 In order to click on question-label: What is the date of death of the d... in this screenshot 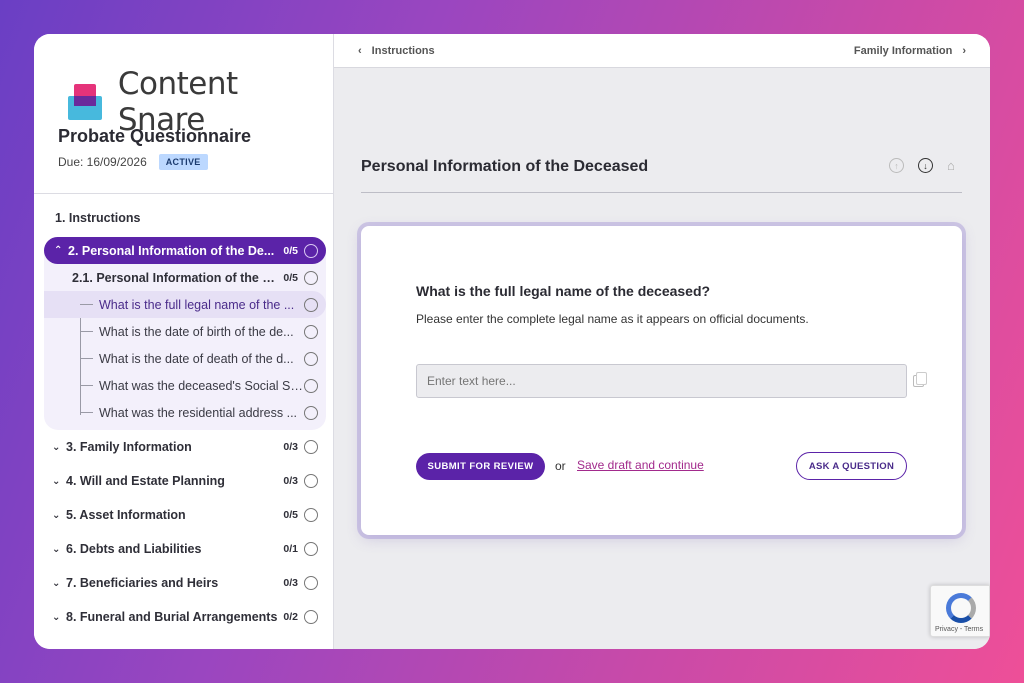, I will do `click(196, 358)`.